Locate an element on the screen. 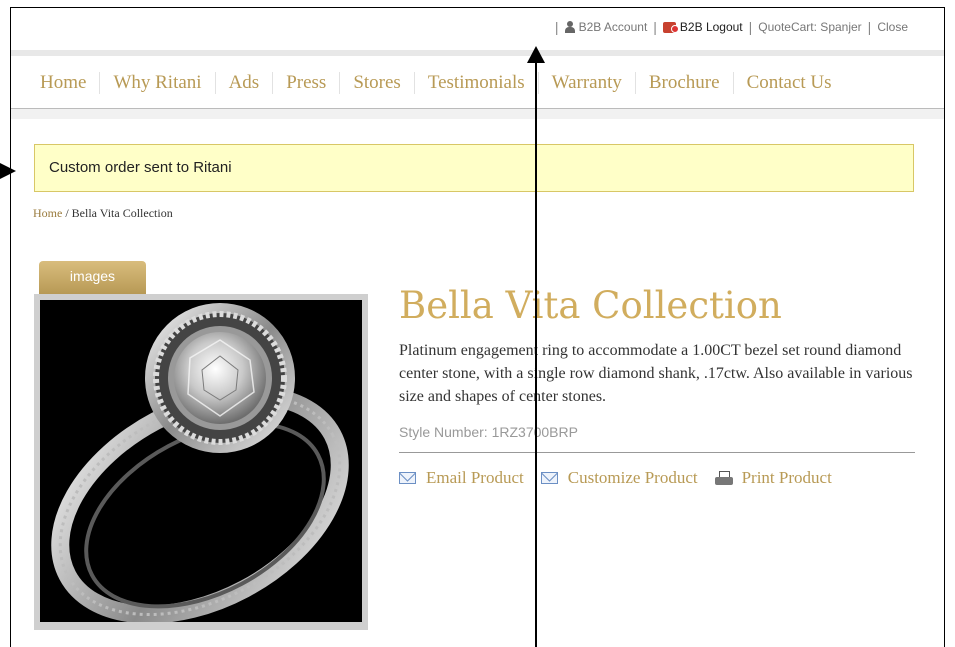  style-number: Style Number: 1RZ3700BRP is located at coordinates (488, 432).